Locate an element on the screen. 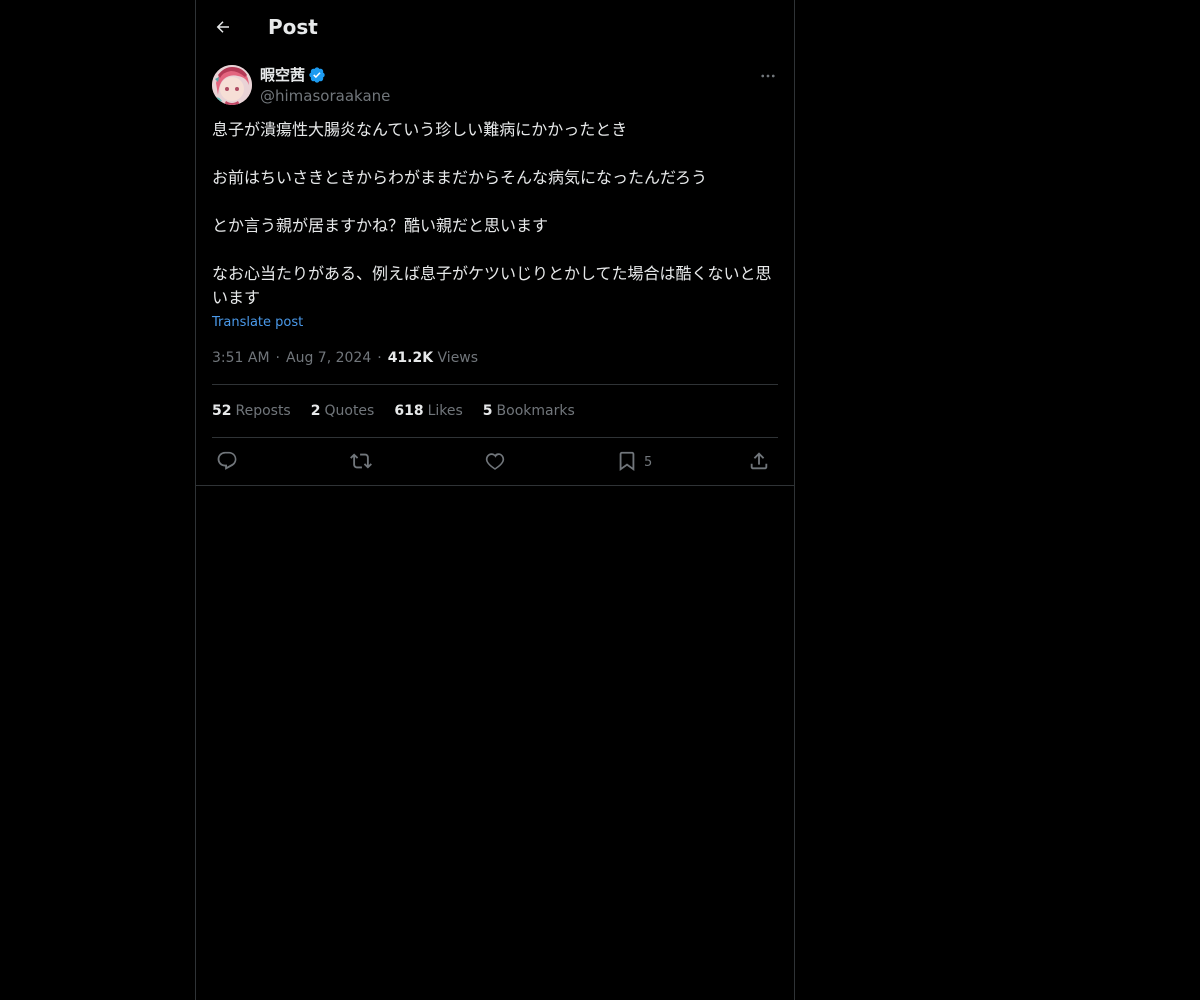  likes-label: Likes is located at coordinates (445, 411).